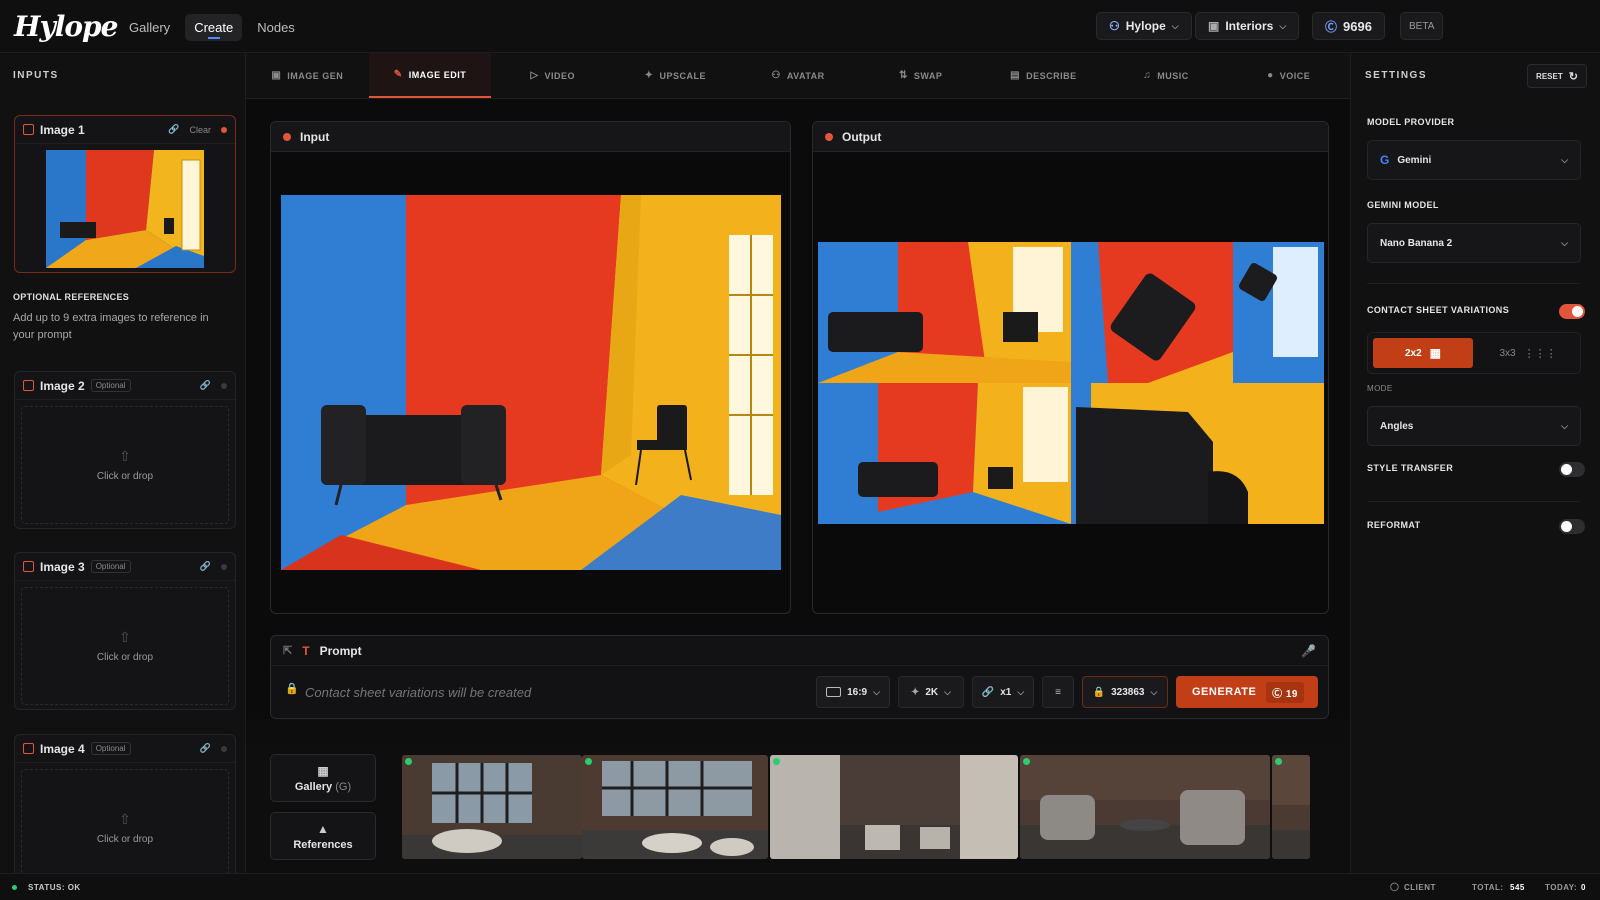  Describe the element at coordinates (125, 646) in the screenshot. I see `image3-dropzone: ⇧ Click or drop` at that location.